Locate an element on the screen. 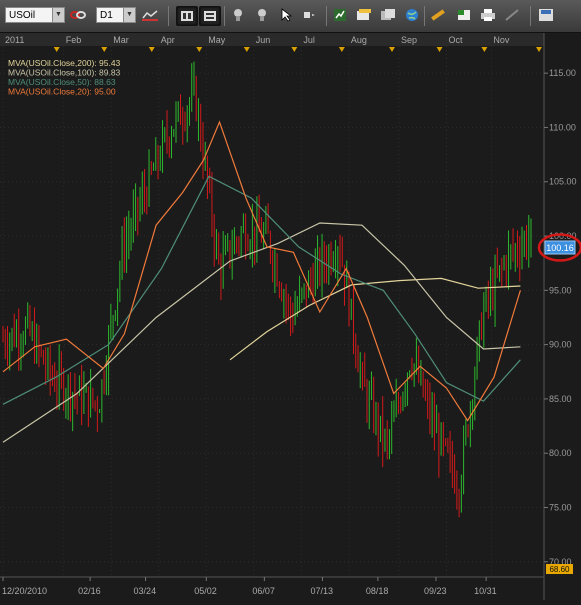  month-label: Jun is located at coordinates (263, 40).